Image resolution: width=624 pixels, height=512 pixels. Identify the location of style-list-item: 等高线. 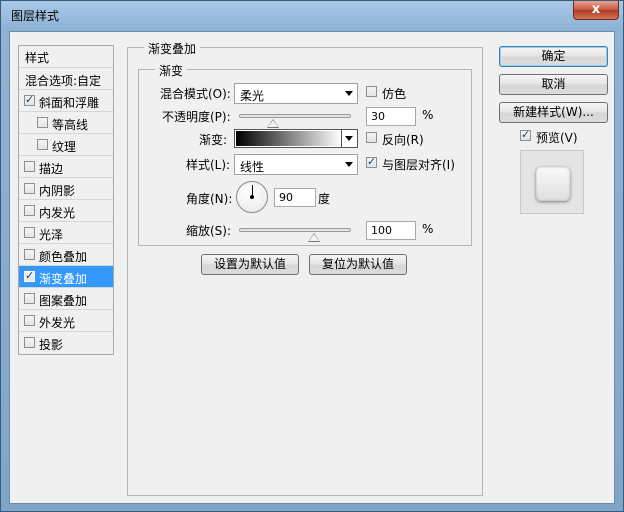
(66, 123).